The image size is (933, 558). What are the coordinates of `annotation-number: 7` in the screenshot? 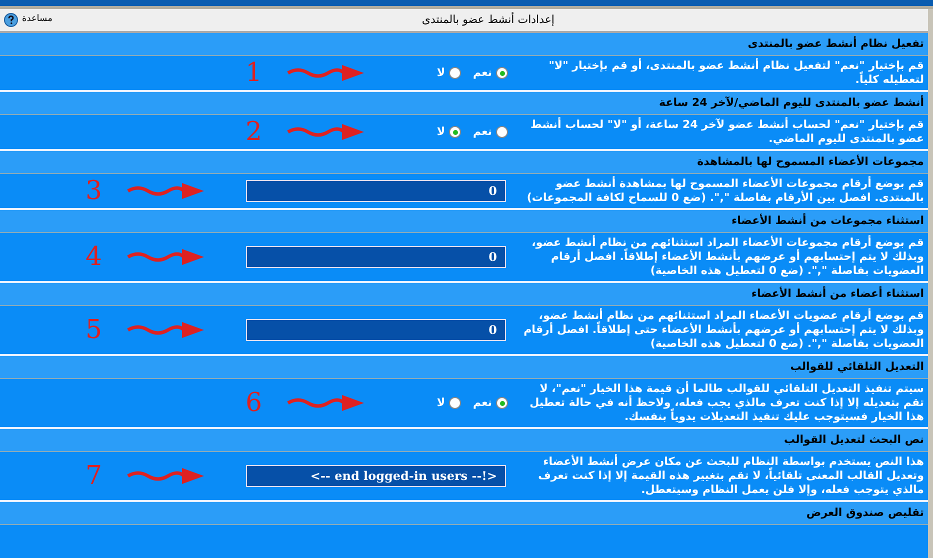 It's located at (93, 476).